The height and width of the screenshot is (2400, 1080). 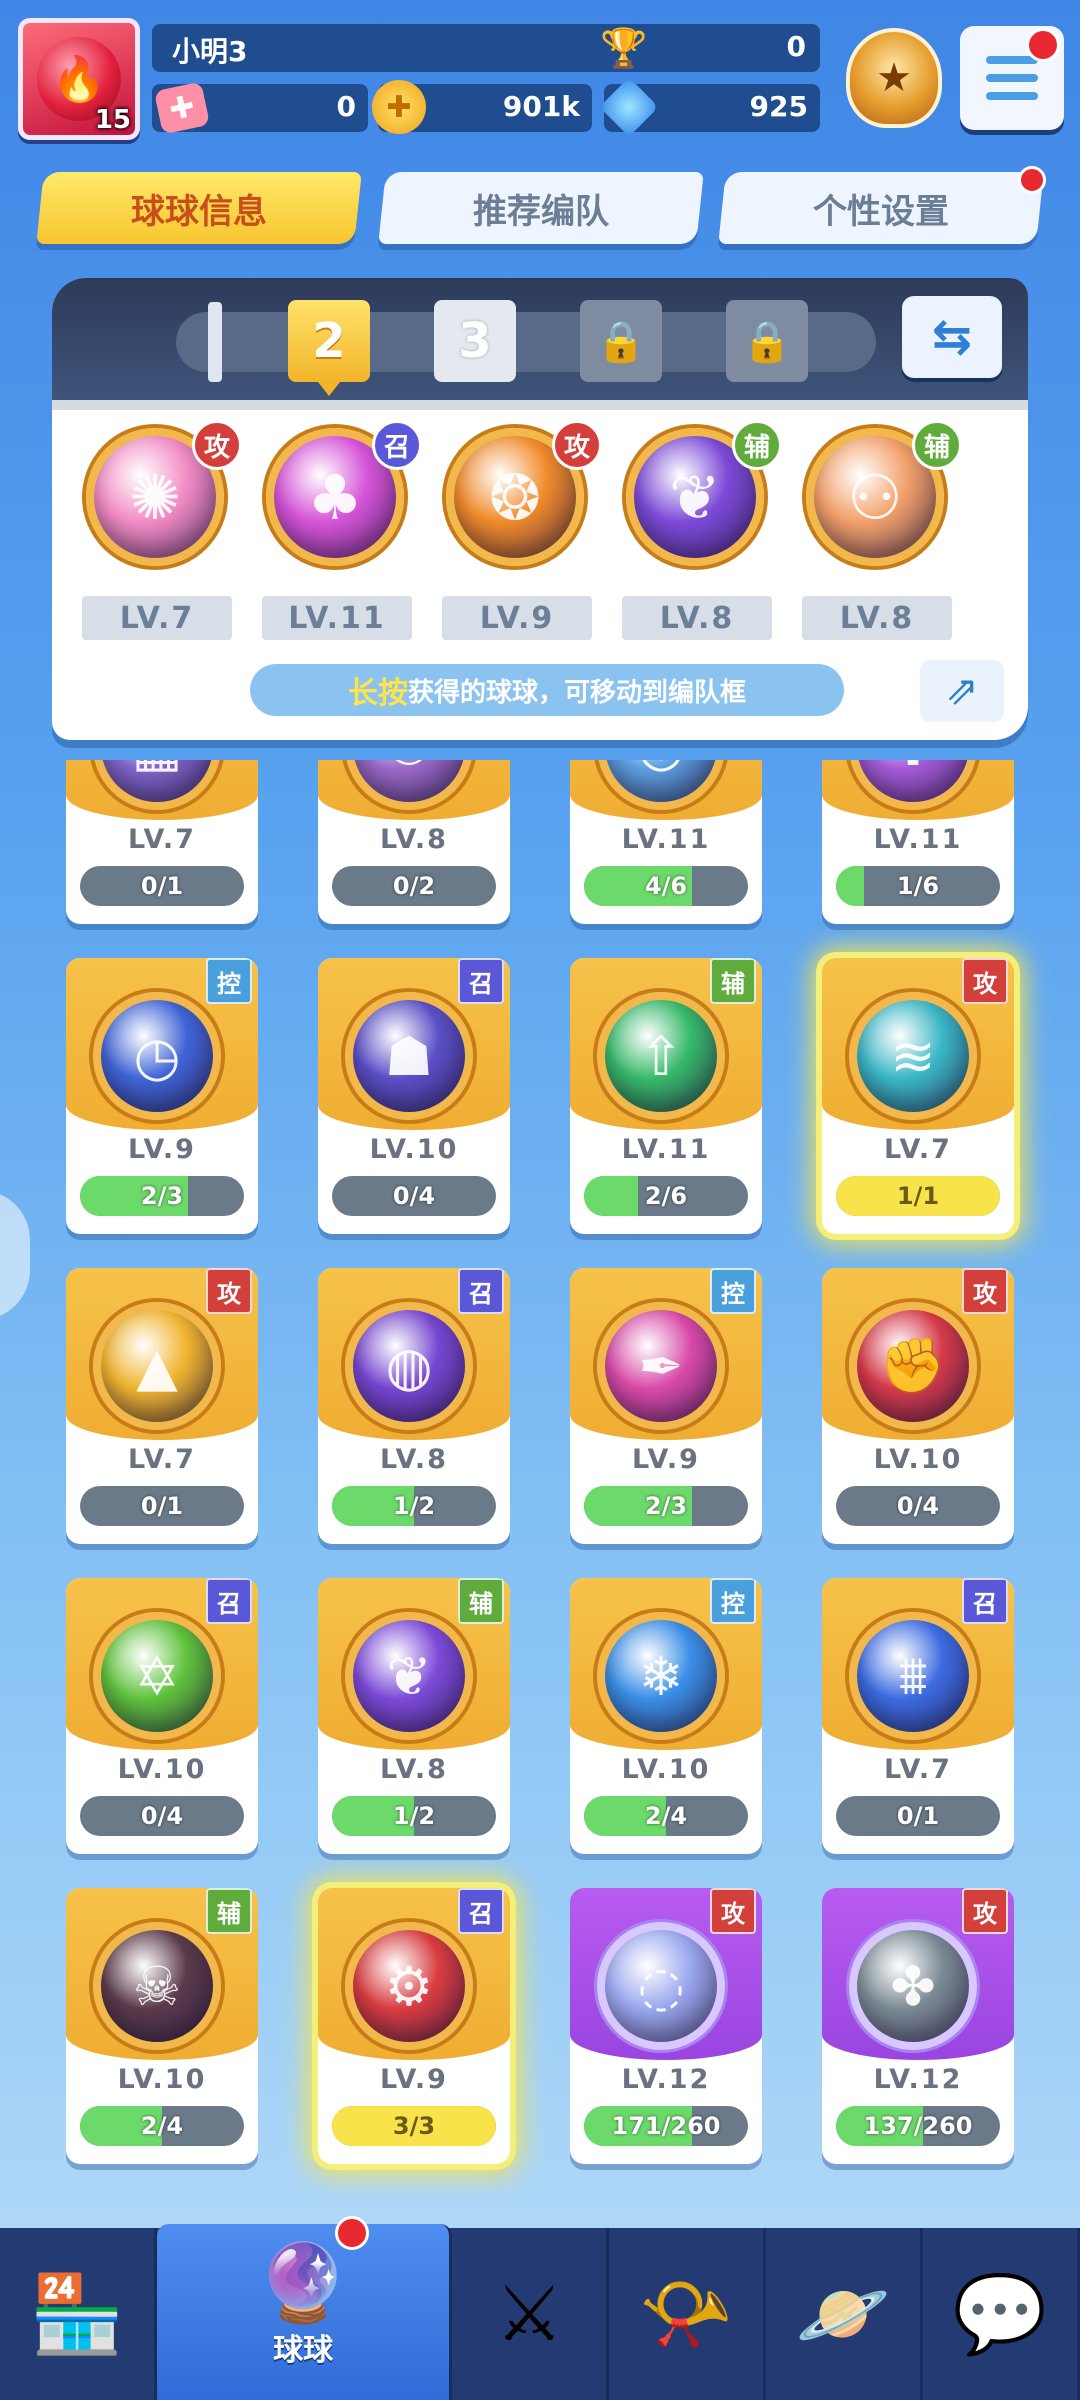 What do you see at coordinates (666, 842) in the screenshot?
I see `ball-card: ◎LV.114/6` at bounding box center [666, 842].